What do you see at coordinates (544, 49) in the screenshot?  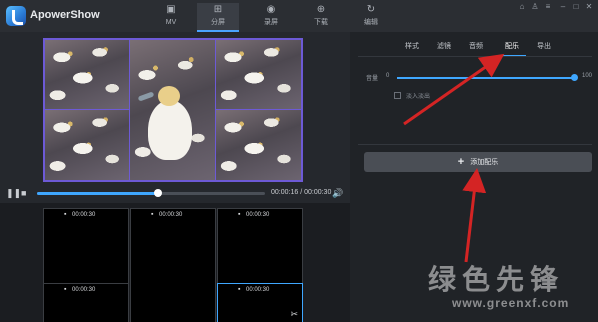 I see `tab-export: 导出` at bounding box center [544, 49].